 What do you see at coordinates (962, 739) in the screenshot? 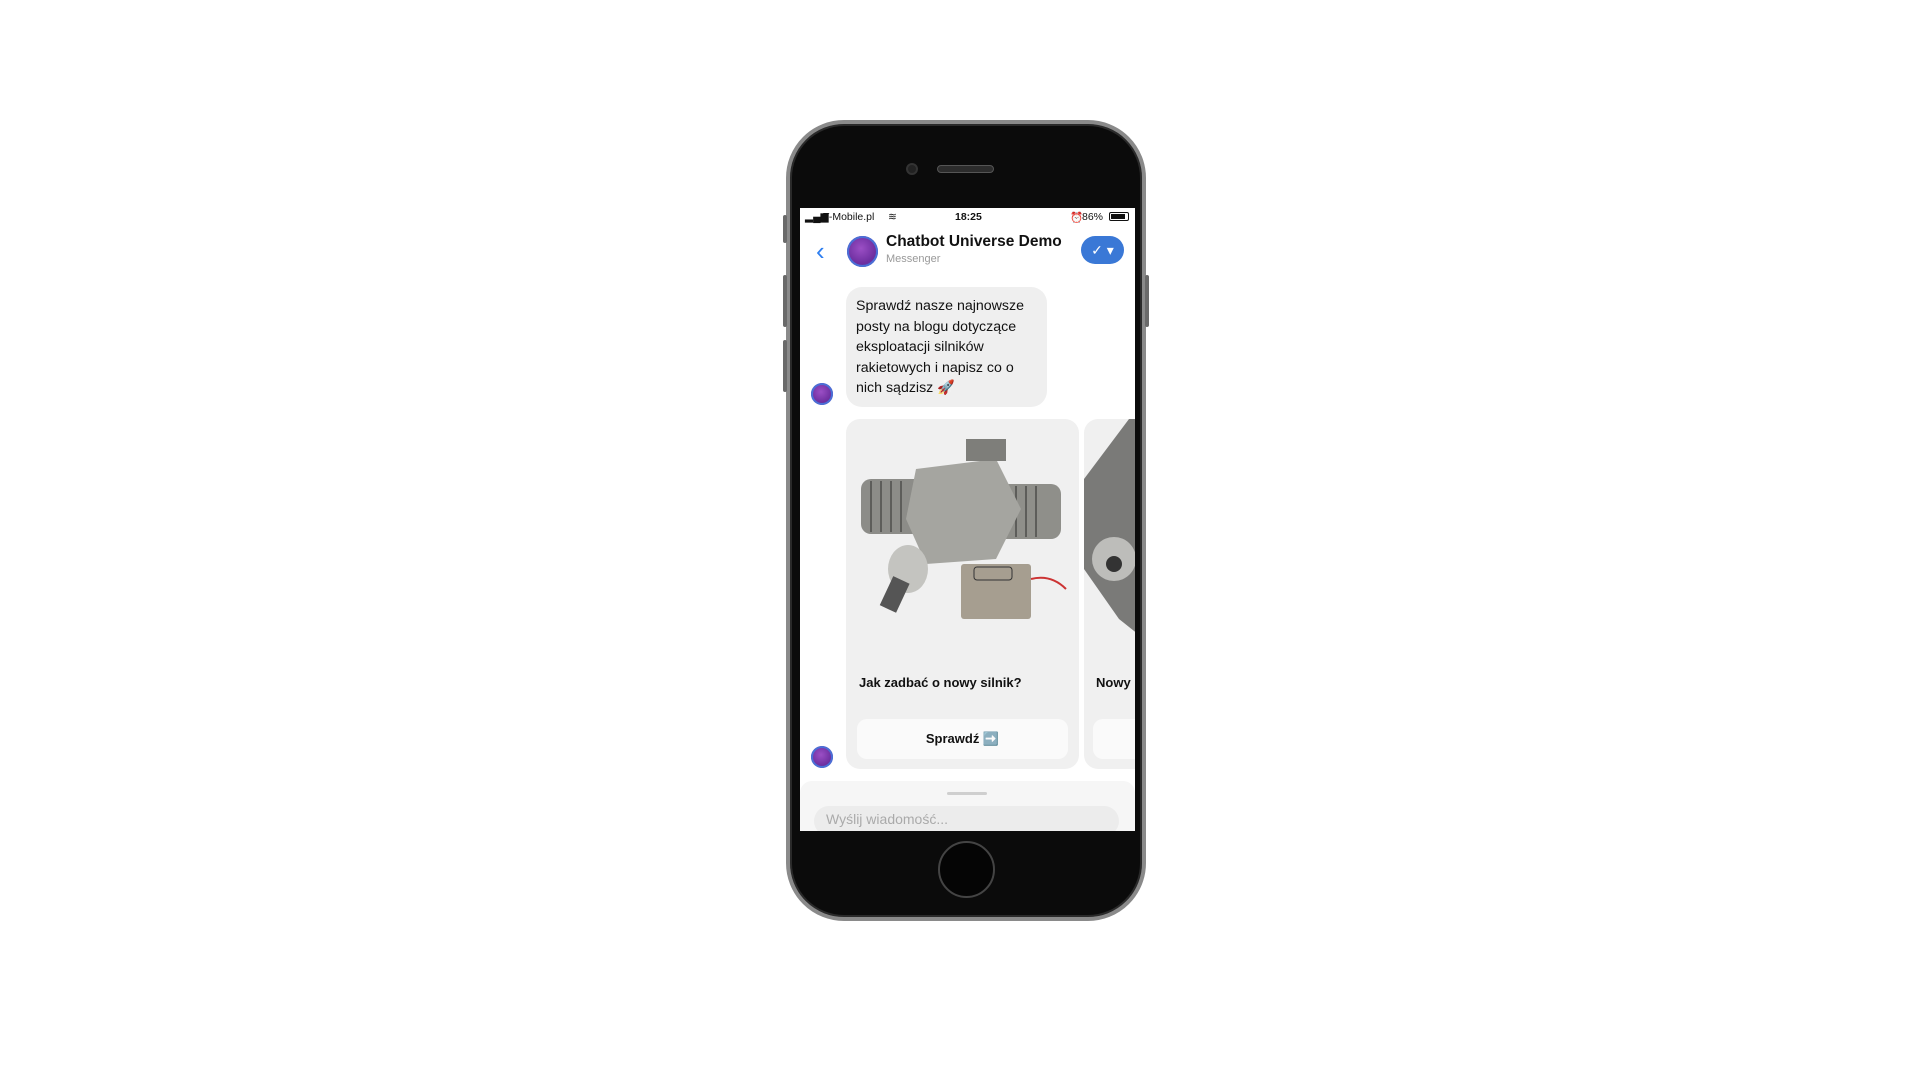
I see `card-button-sprawdz: Sprawdź ➡️` at bounding box center [962, 739].